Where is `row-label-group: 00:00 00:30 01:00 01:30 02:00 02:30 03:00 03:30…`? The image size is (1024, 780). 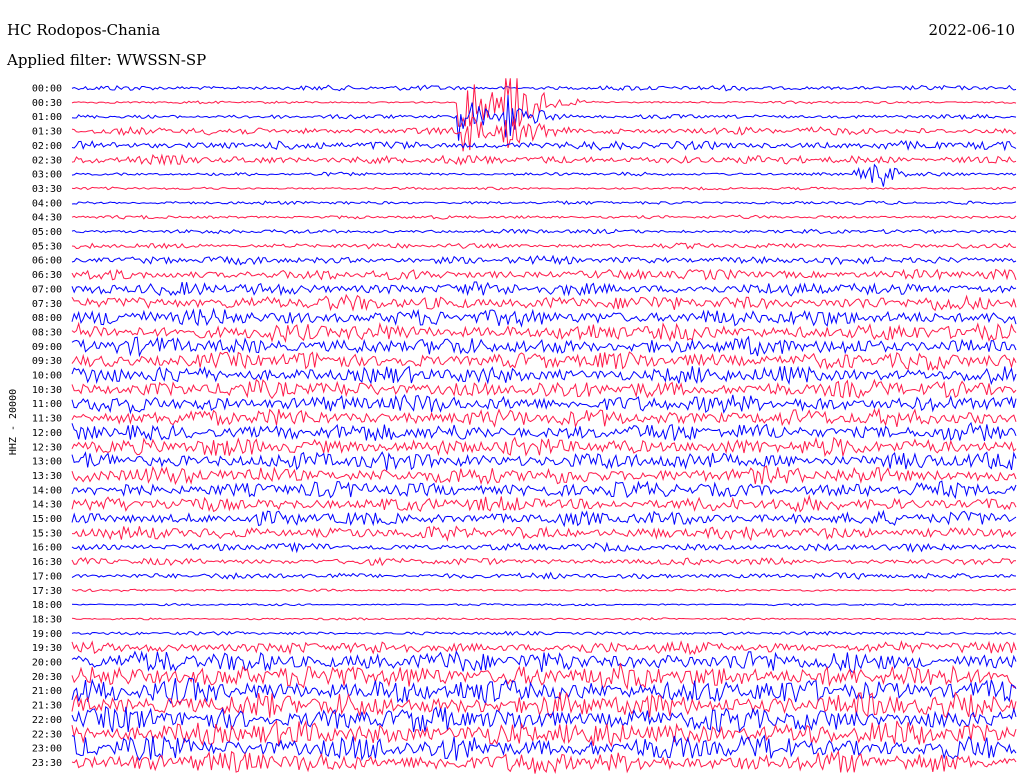 row-label-group: 00:00 00:30 01:00 01:30 02:00 02:30 03:00 03:30… is located at coordinates (47, 426).